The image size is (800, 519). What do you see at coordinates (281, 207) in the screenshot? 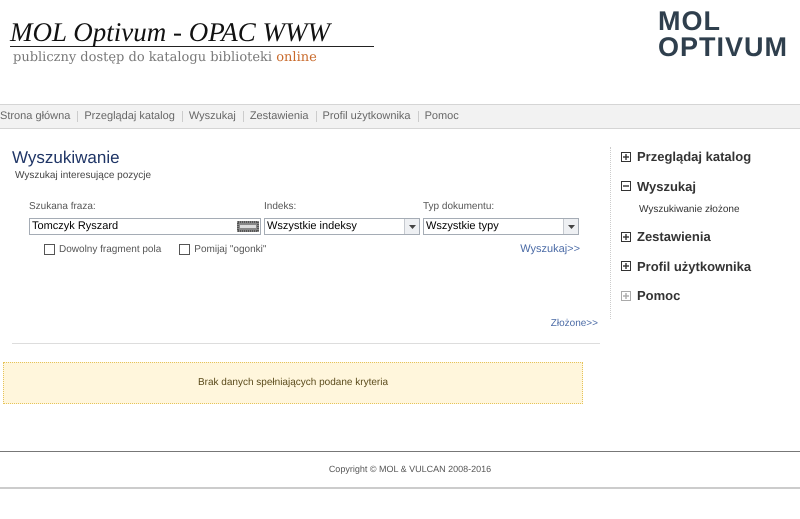
I see `field-label: Indeks:` at bounding box center [281, 207].